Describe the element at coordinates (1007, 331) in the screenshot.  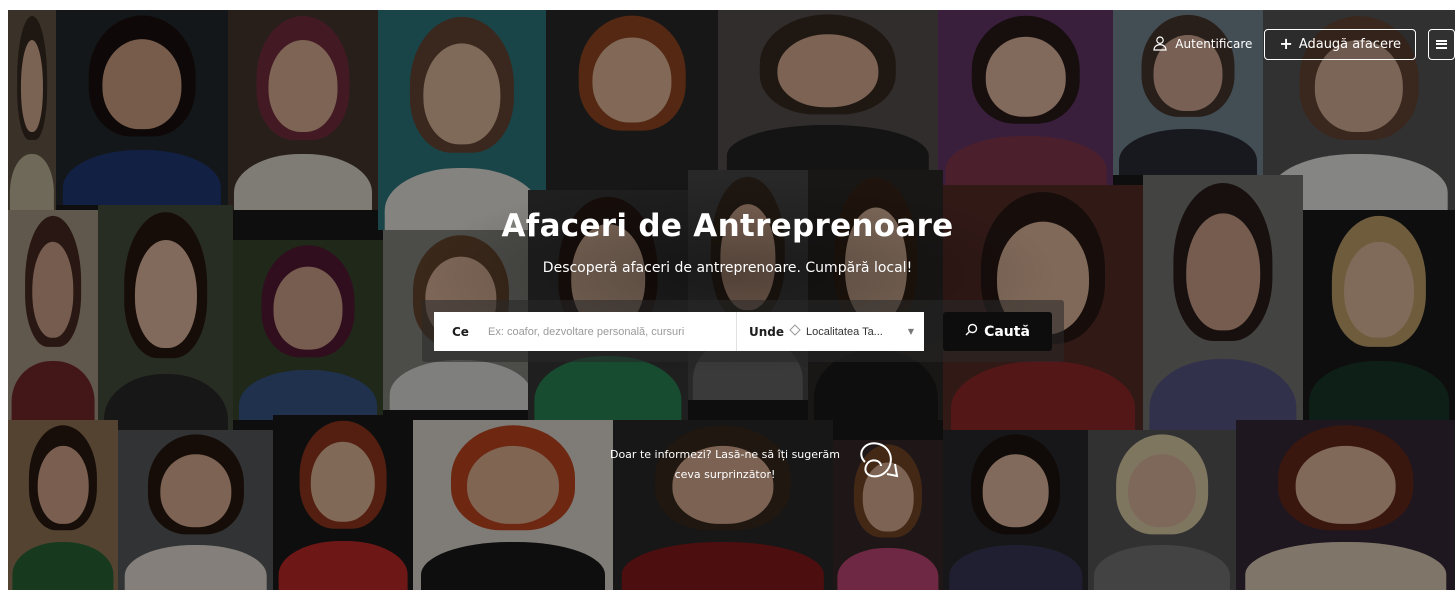
I see `search-button-label: Caută` at that location.